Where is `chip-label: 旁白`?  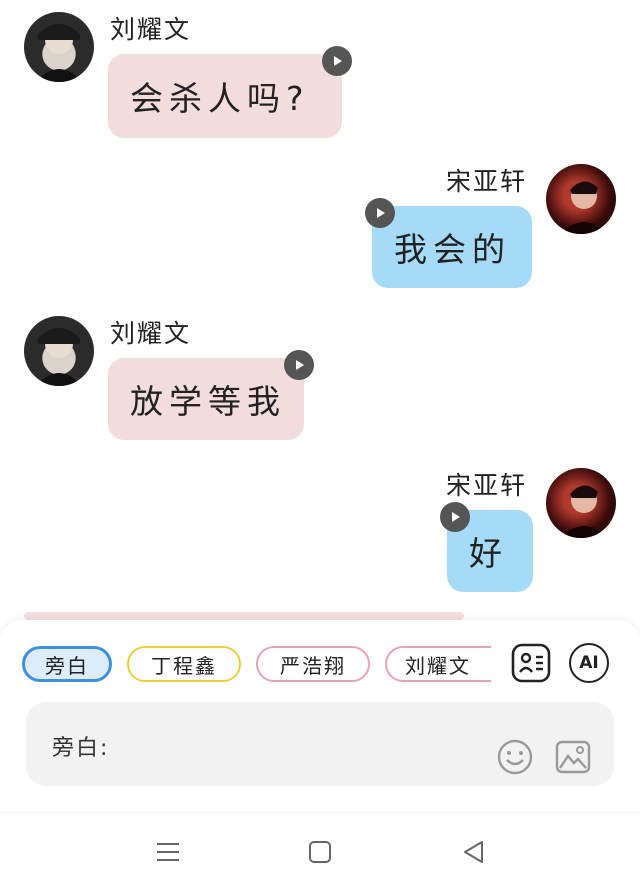
chip-label: 旁白 is located at coordinates (67, 665).